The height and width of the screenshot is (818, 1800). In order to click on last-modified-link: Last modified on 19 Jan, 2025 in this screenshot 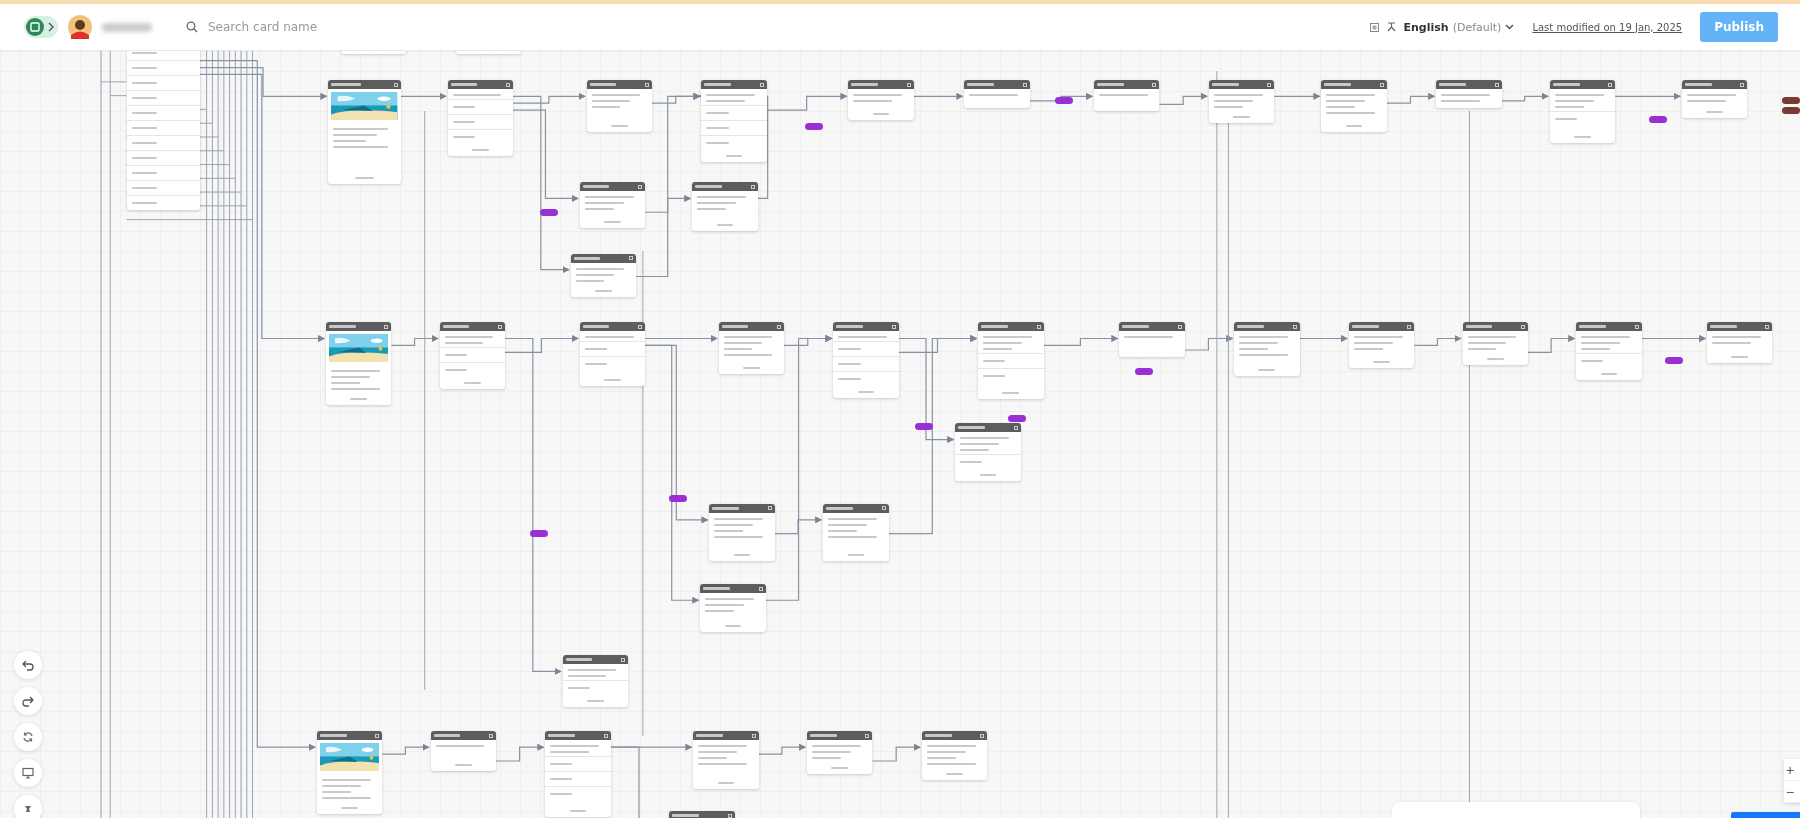, I will do `click(1607, 27)`.